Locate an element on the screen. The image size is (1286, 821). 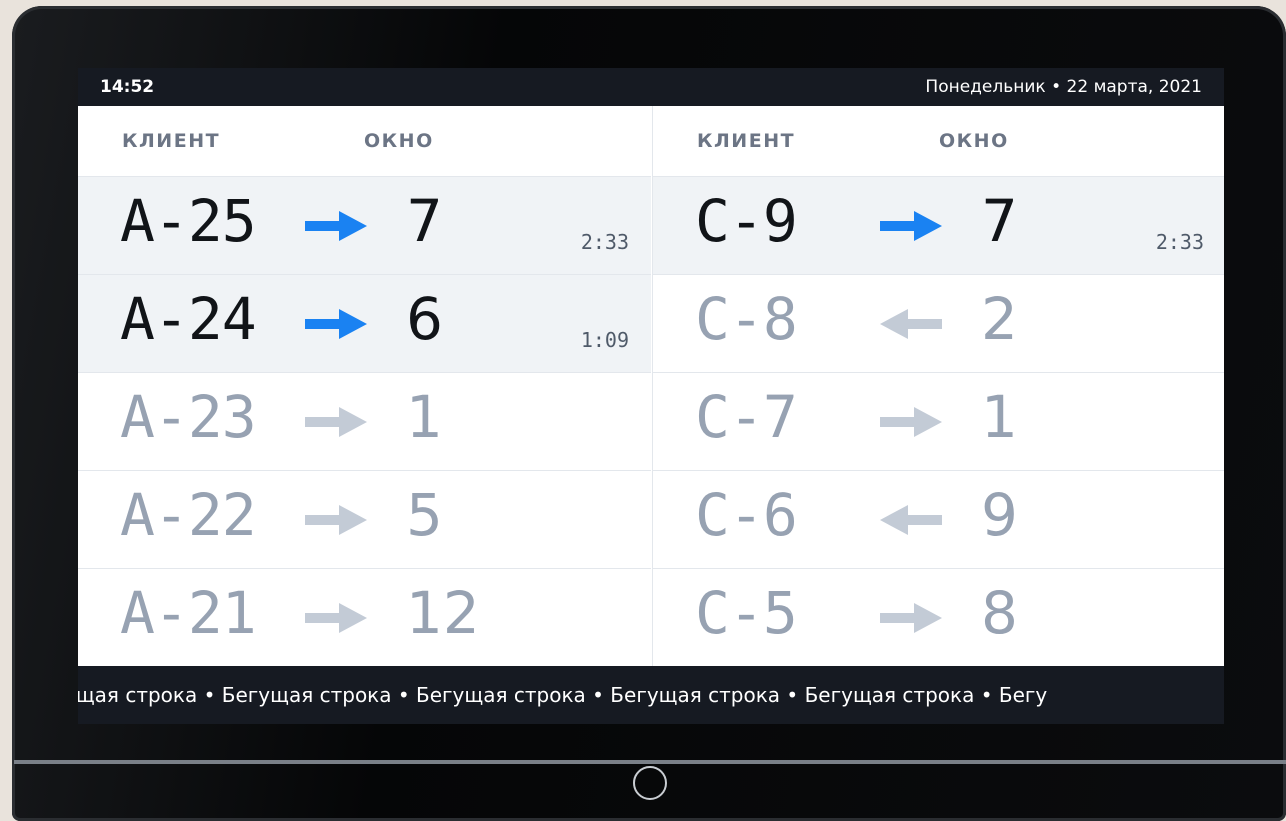
queue-row: A-25 7 2:33 is located at coordinates (364, 225).